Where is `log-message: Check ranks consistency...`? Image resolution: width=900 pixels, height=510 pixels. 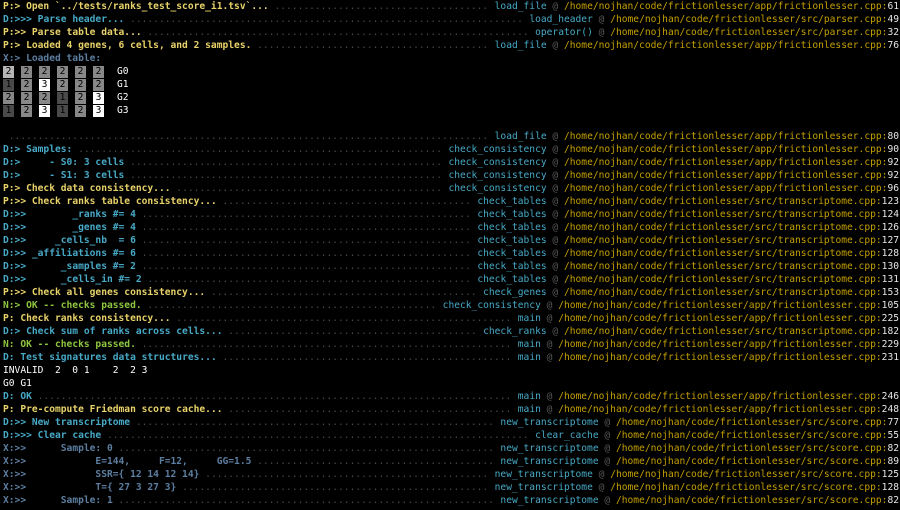 log-message: Check ranks consistency... is located at coordinates (92, 318).